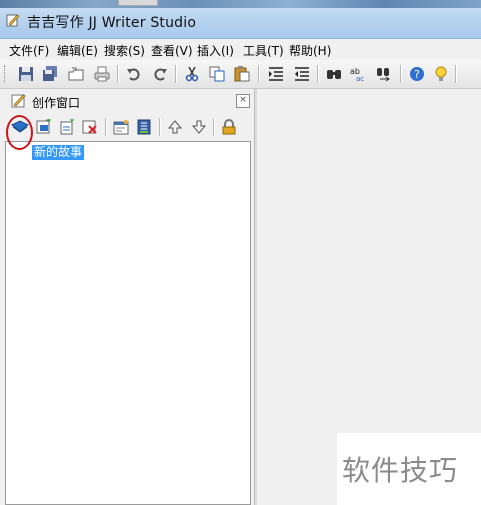 This screenshot has height=505, width=481. What do you see at coordinates (302, 74) in the screenshot?
I see `outdent-icon` at bounding box center [302, 74].